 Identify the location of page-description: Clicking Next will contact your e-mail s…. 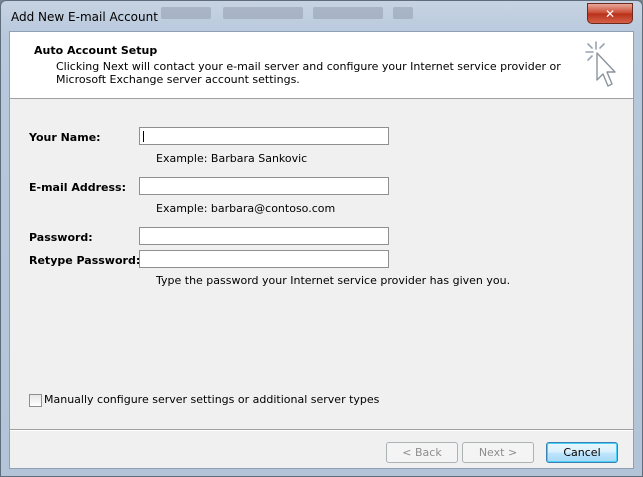
(308, 73).